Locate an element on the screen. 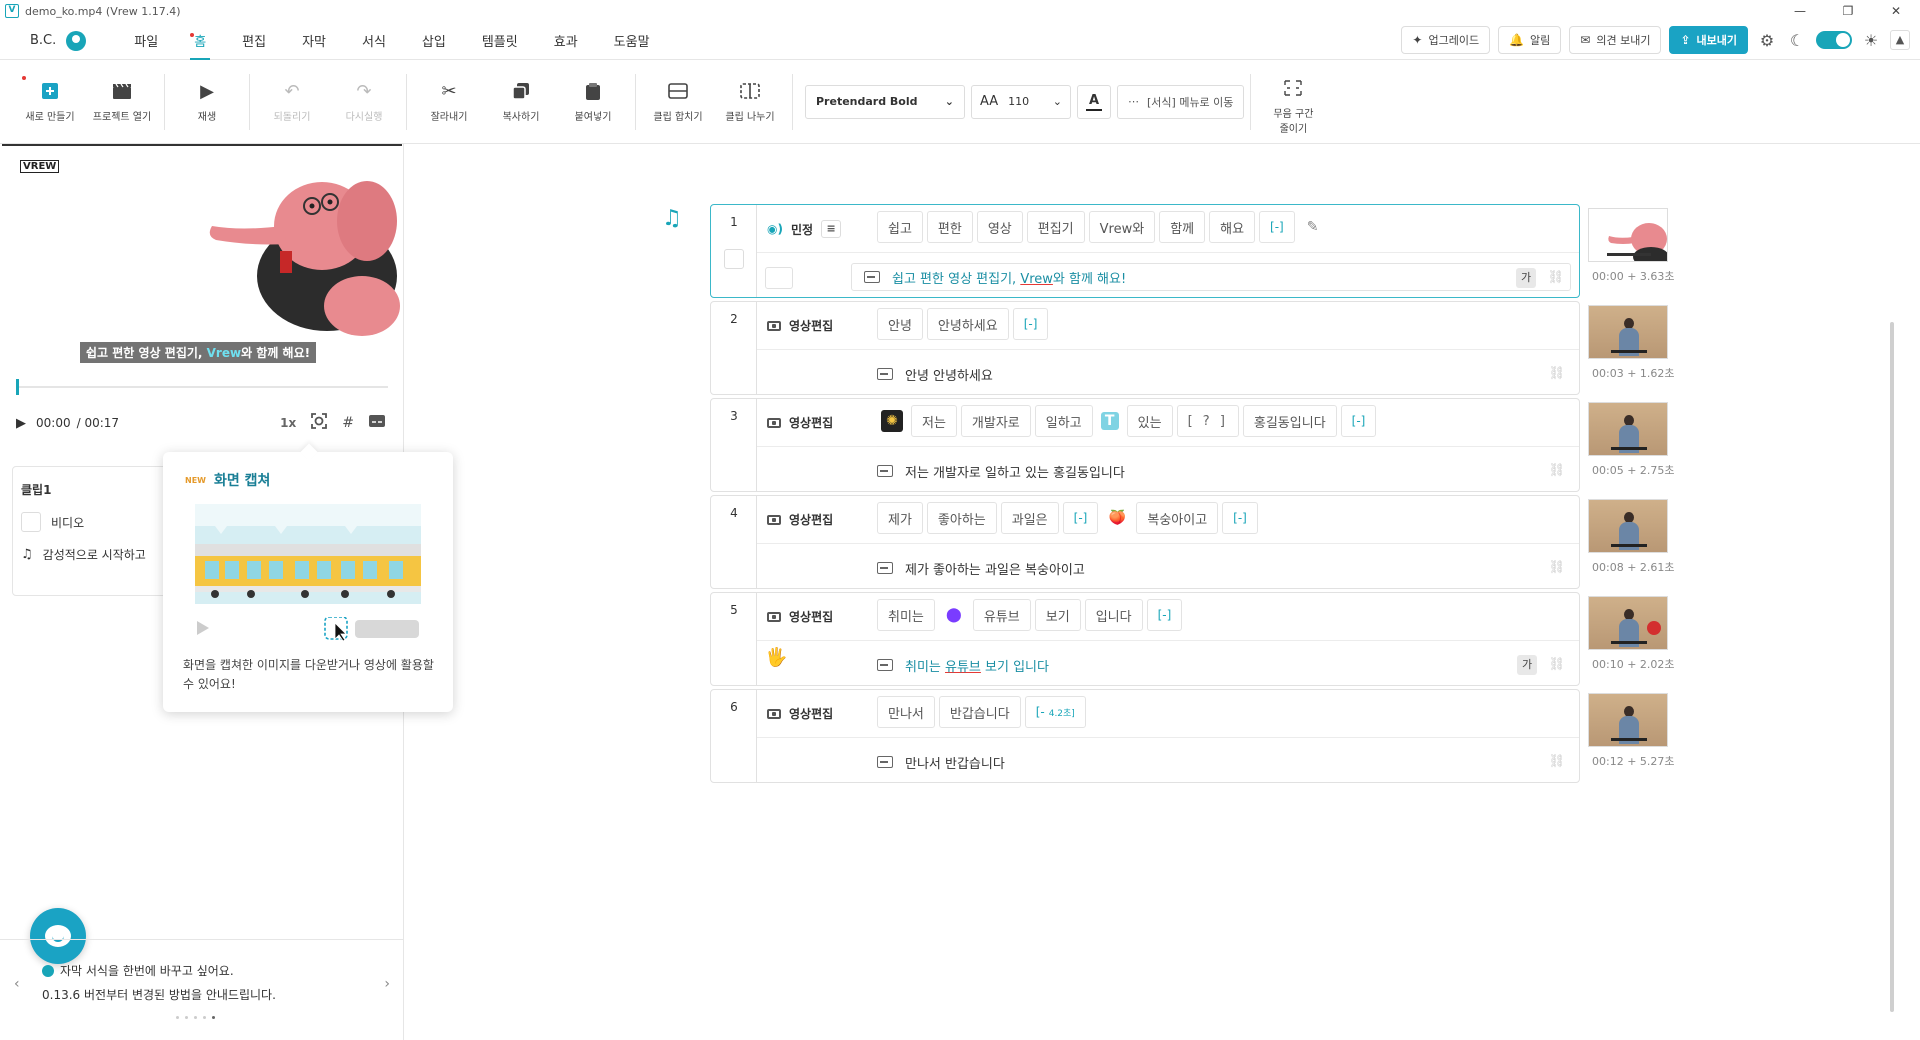 Image resolution: width=1920 pixels, height=1040 pixels. subtitle-line: 쉽고 편한 영상 편집기, Vrew와 함께 해요! 가 ⛓ is located at coordinates (1211, 277).